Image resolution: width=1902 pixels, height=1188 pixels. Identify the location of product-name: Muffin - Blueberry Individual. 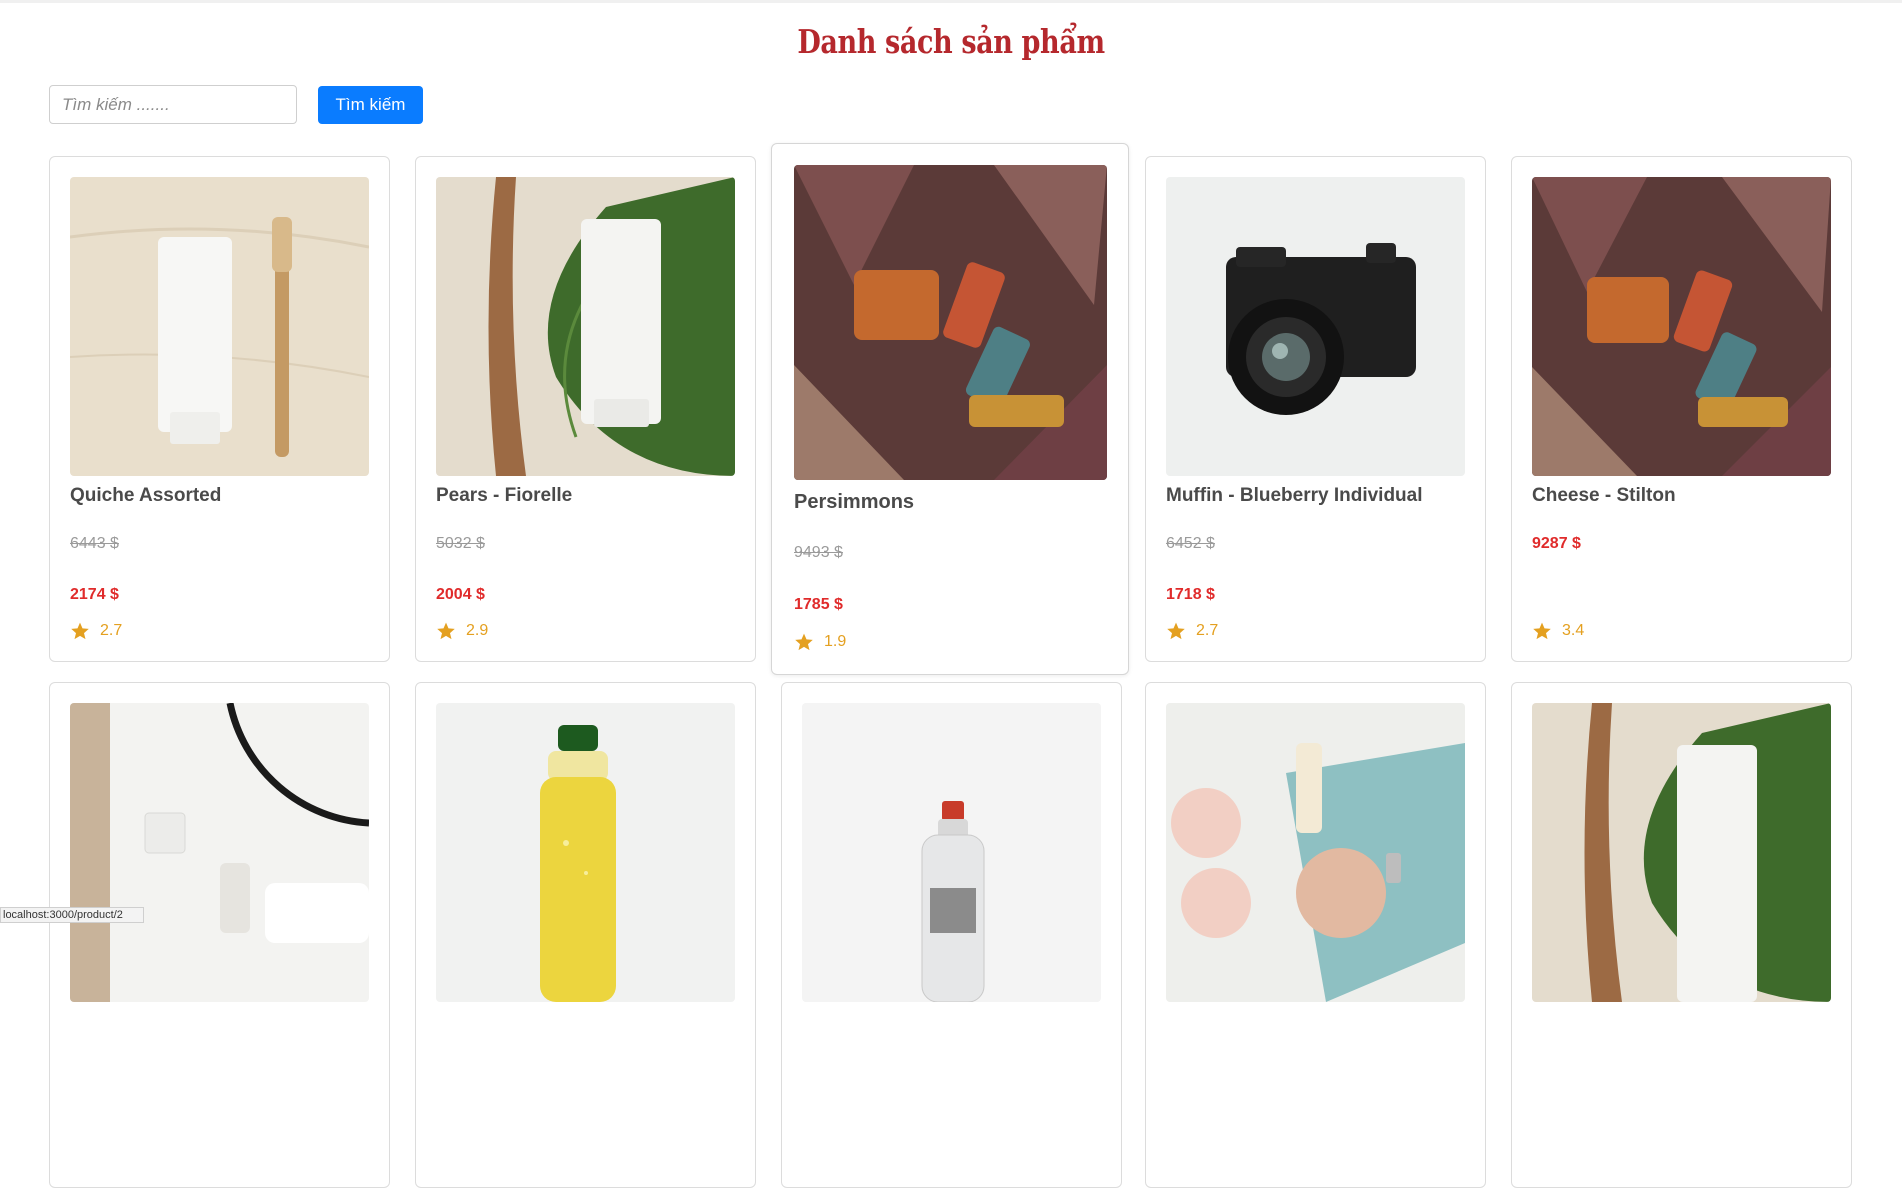
(1294, 496).